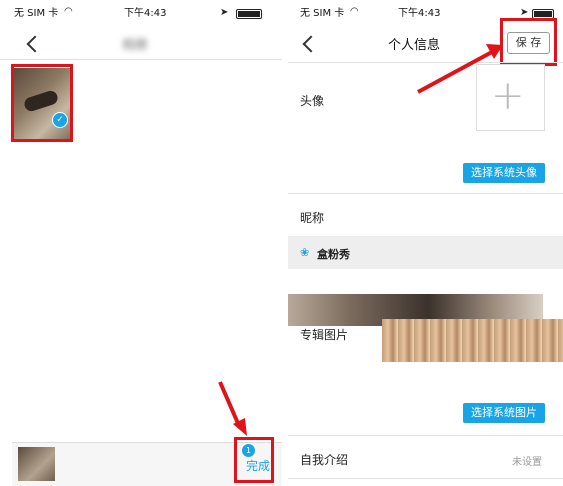 Image resolution: width=563 pixels, height=486 pixels. I want to click on arrow-to-done, so click(232, 408).